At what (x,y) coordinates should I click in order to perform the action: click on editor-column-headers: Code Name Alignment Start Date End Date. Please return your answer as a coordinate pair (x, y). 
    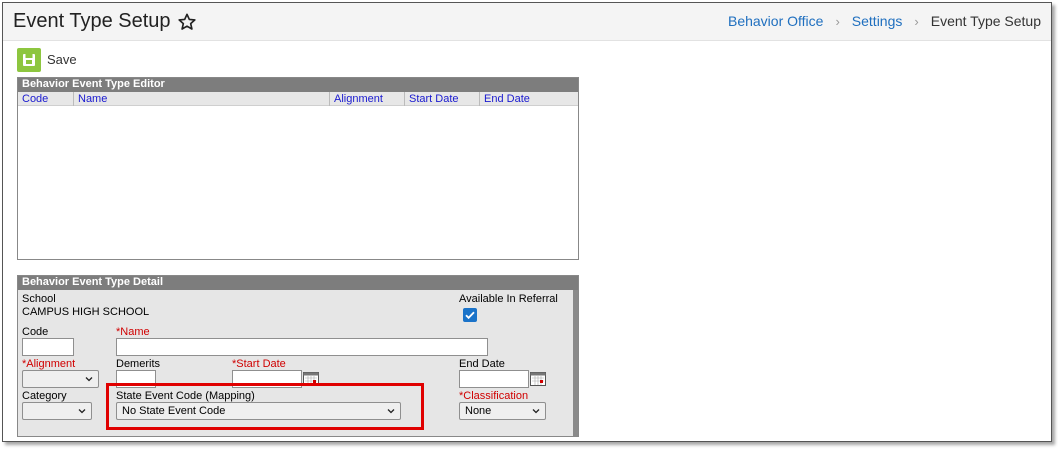
    Looking at the image, I should click on (298, 99).